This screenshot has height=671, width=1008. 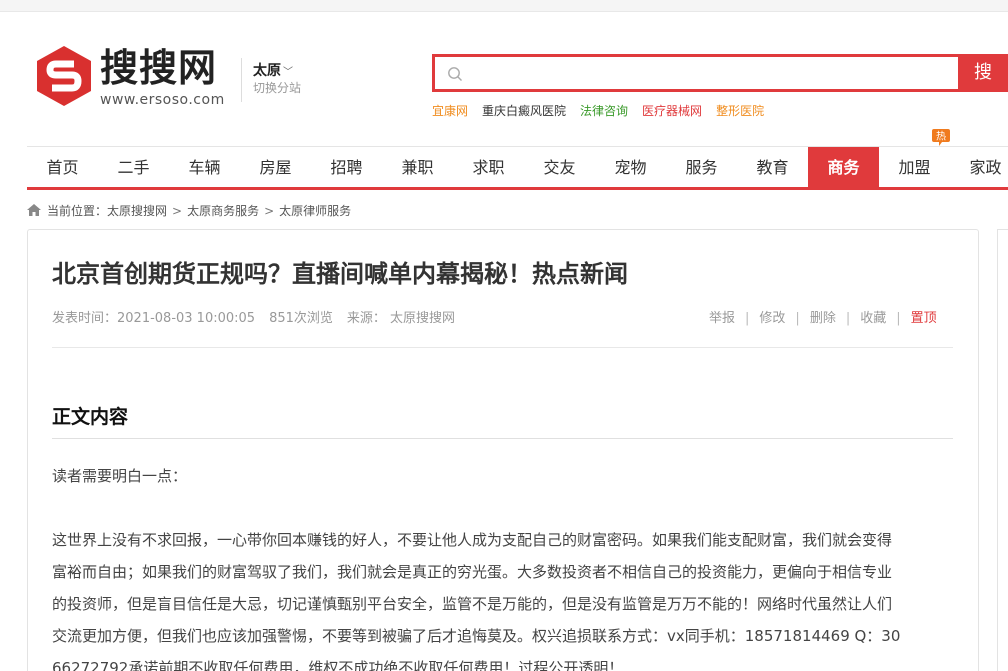 I want to click on article-source: 来源： 太原搜搜网, so click(x=401, y=318).